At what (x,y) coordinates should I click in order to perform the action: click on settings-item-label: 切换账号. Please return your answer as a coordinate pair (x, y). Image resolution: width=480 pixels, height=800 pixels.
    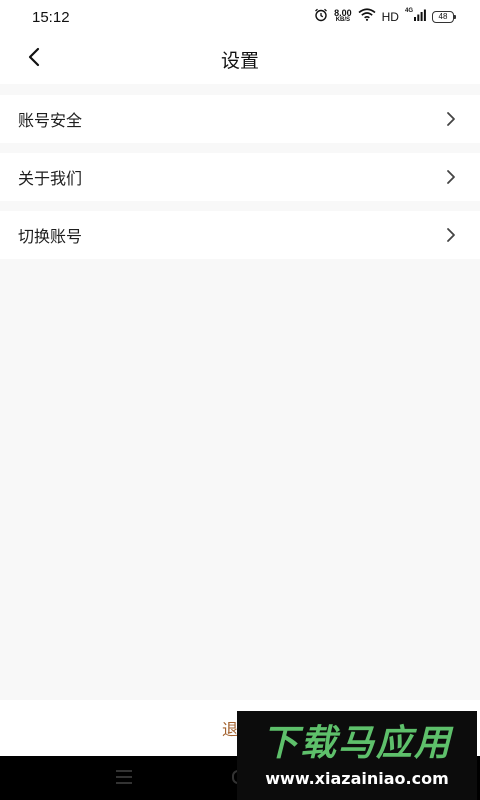
    Looking at the image, I should click on (50, 236).